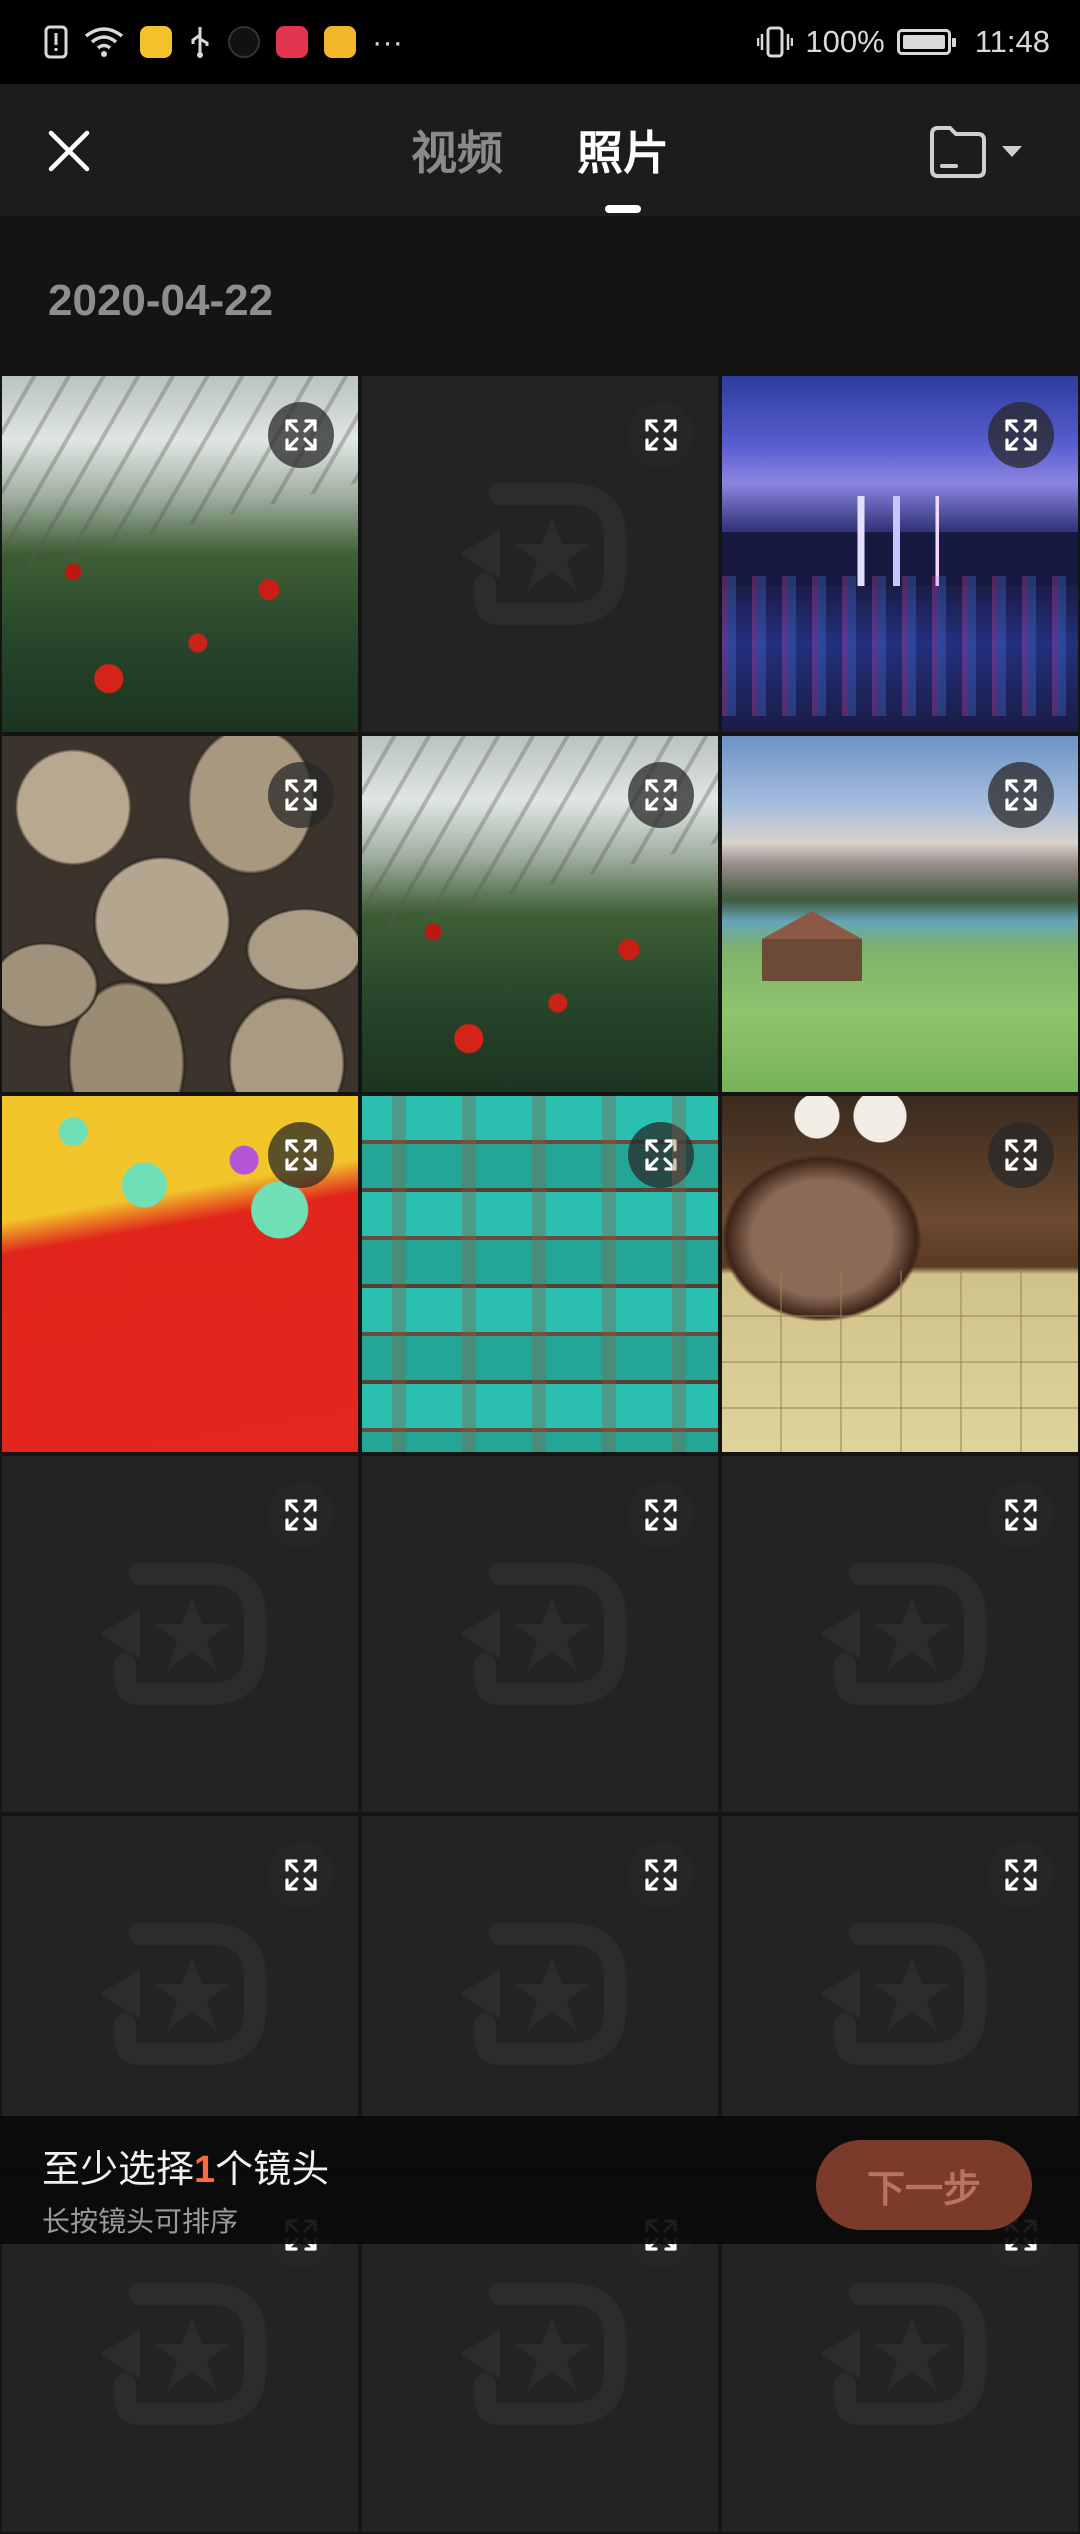 This screenshot has height=2534, width=1080. I want to click on chevron-down-icon, so click(1012, 152).